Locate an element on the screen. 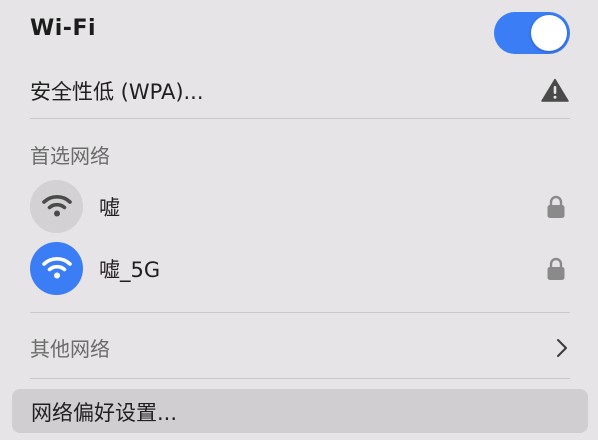 The image size is (598, 440). wifi-title: Wi-Fi is located at coordinates (63, 28).